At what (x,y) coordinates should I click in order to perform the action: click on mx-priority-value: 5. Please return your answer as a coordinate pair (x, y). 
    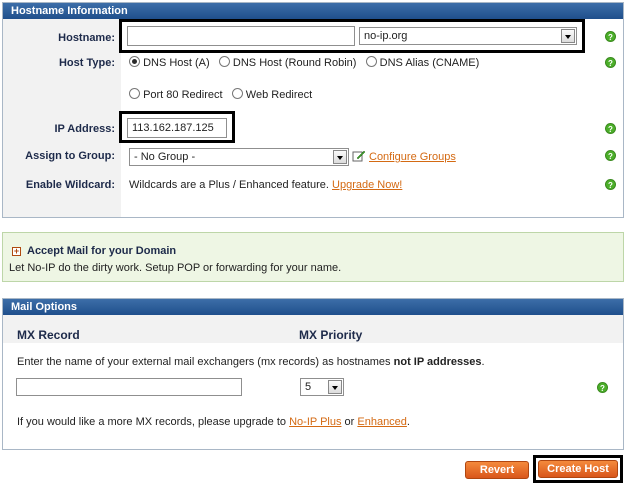
    Looking at the image, I should click on (308, 387).